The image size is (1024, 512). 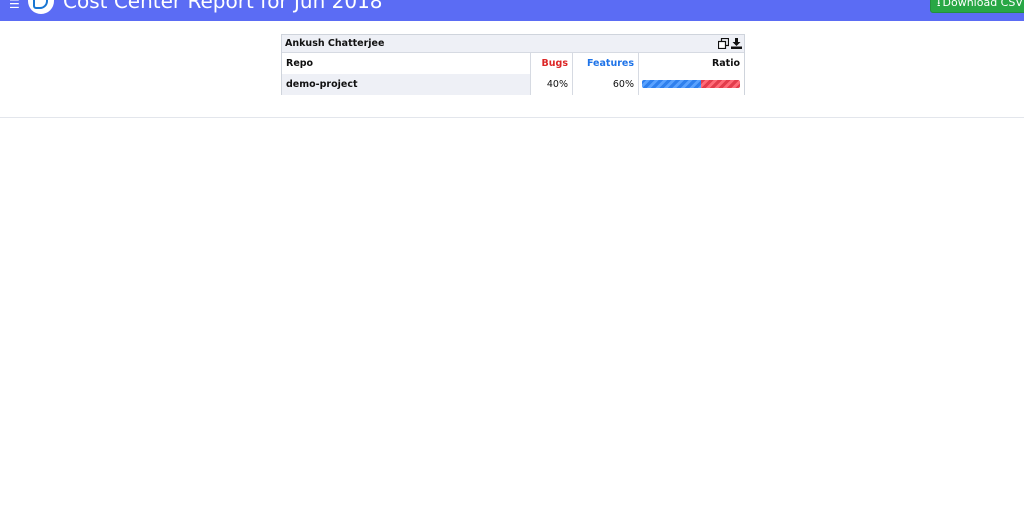 What do you see at coordinates (513, 84) in the screenshot?
I see `table-row: demo-project 40% 60%` at bounding box center [513, 84].